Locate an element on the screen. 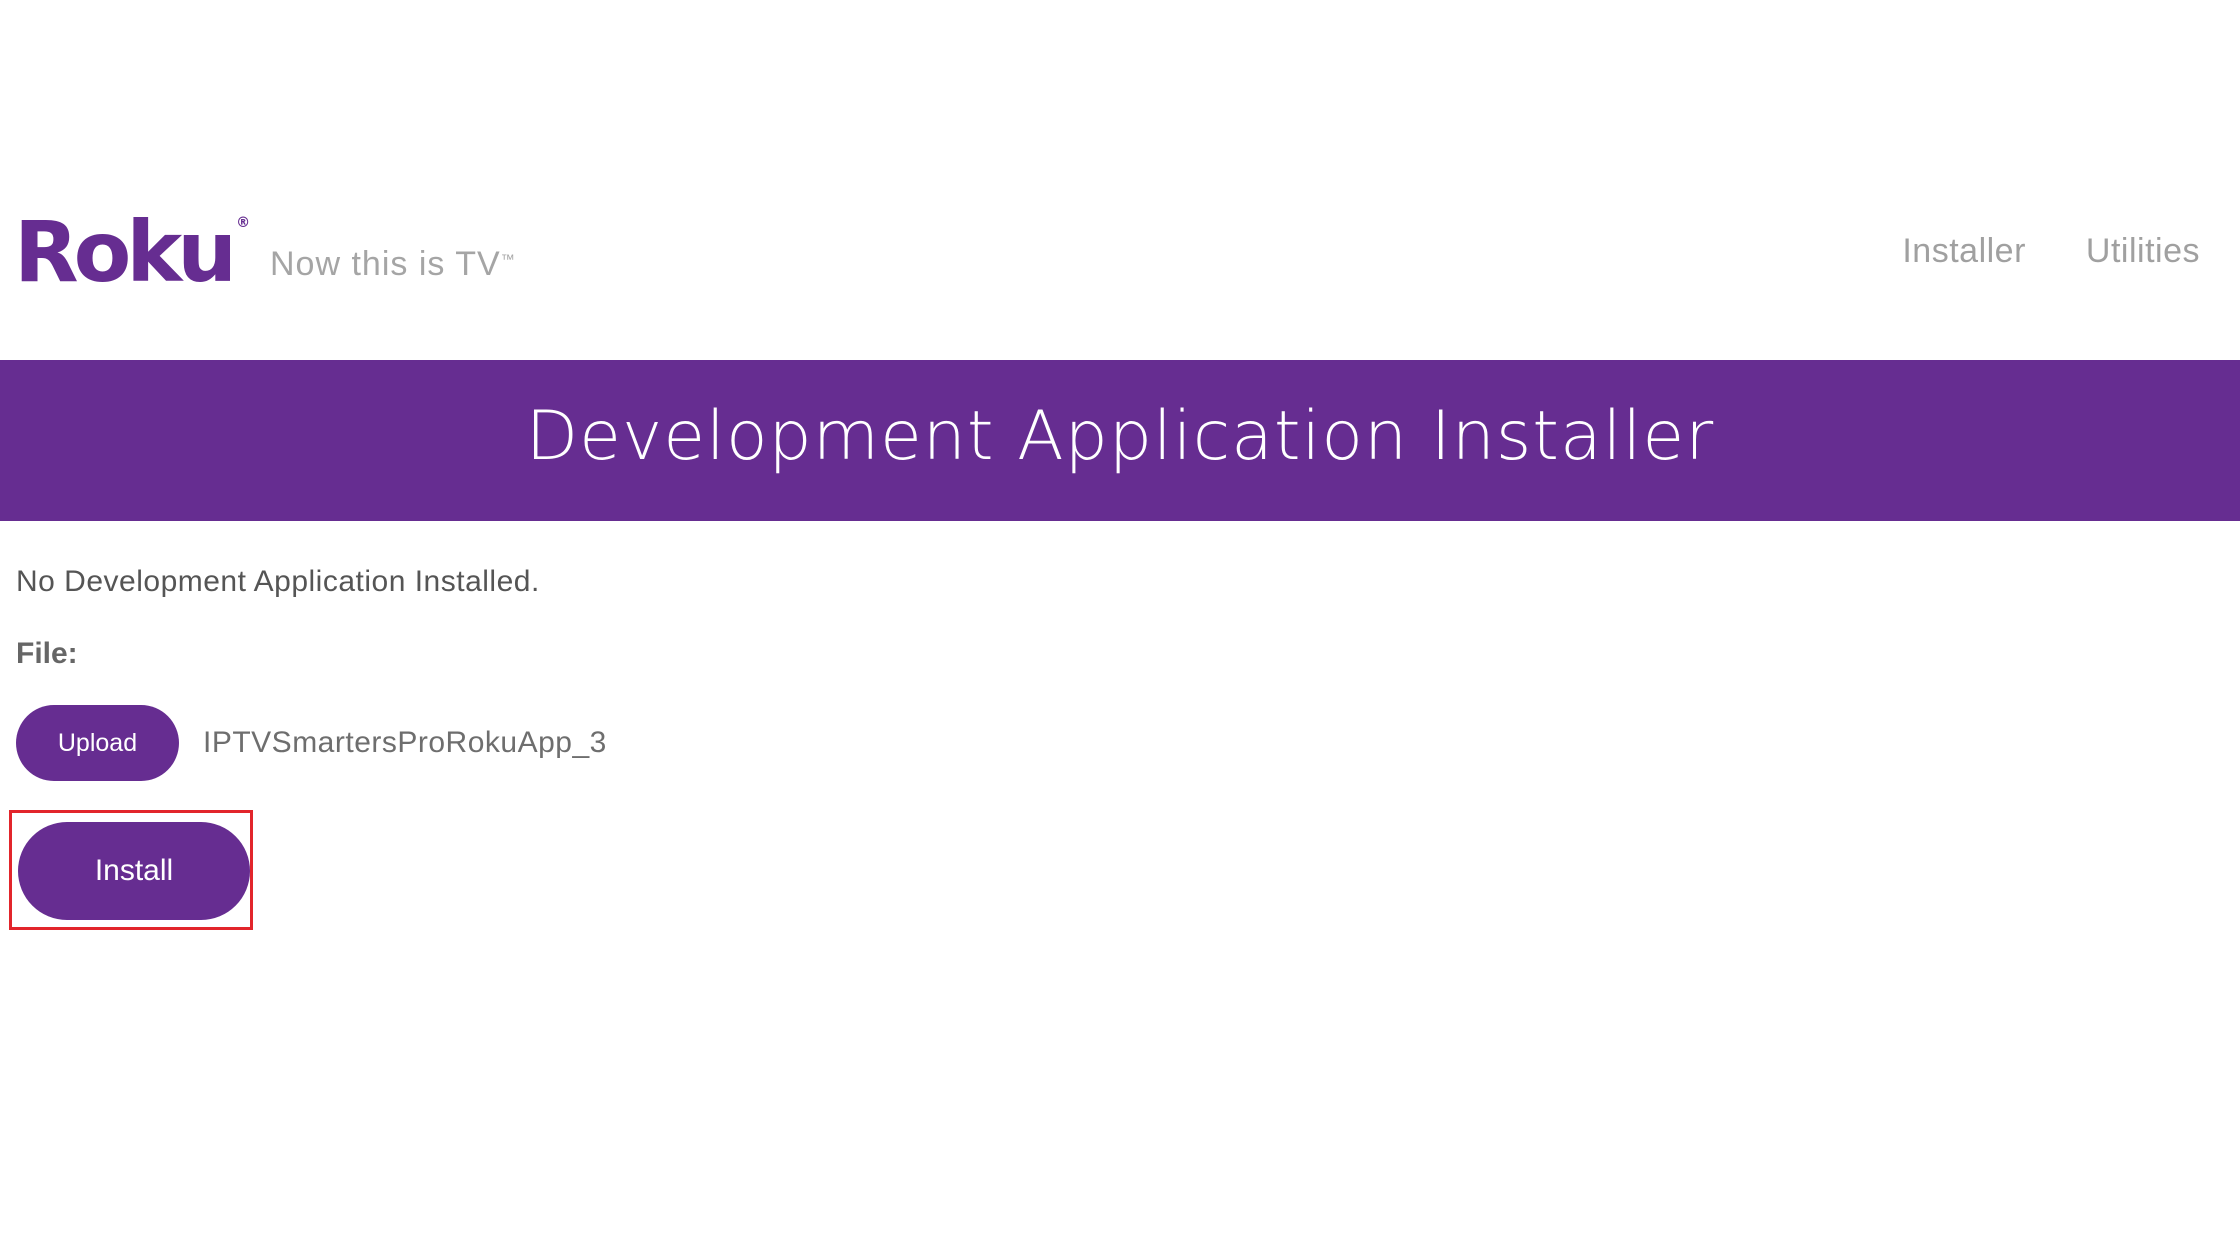 Image resolution: width=2240 pixels, height=1260 pixels. page-title: Development Application Installer is located at coordinates (1120, 436).